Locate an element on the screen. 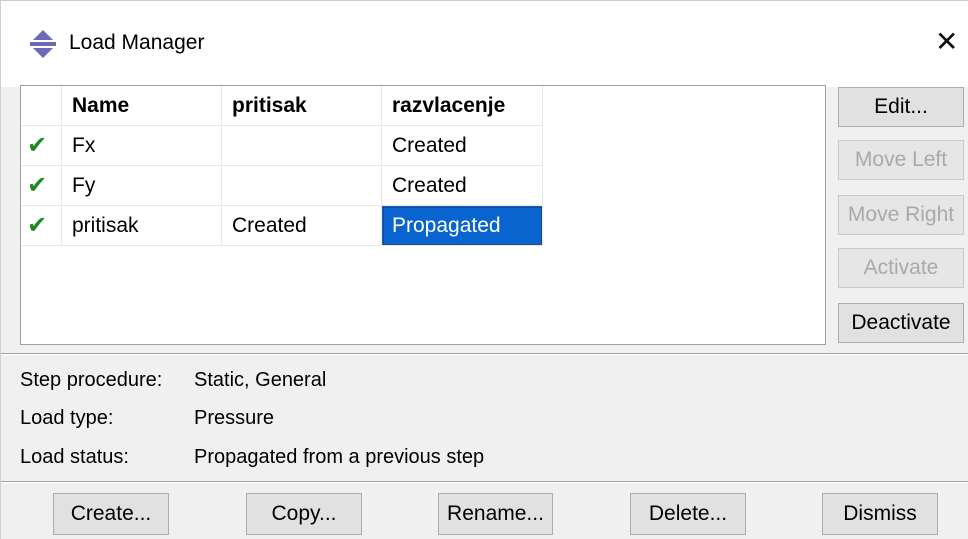  step-procedure-value: Static, General is located at coordinates (260, 380).